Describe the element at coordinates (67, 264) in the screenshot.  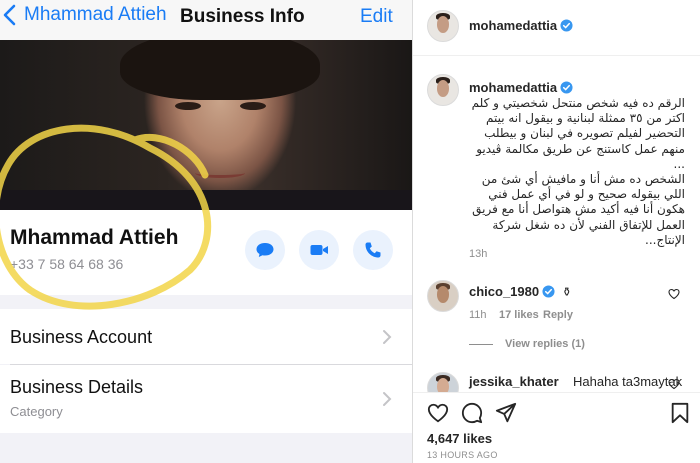
I see `contact-phone: +33 7 58 64 68 36` at that location.